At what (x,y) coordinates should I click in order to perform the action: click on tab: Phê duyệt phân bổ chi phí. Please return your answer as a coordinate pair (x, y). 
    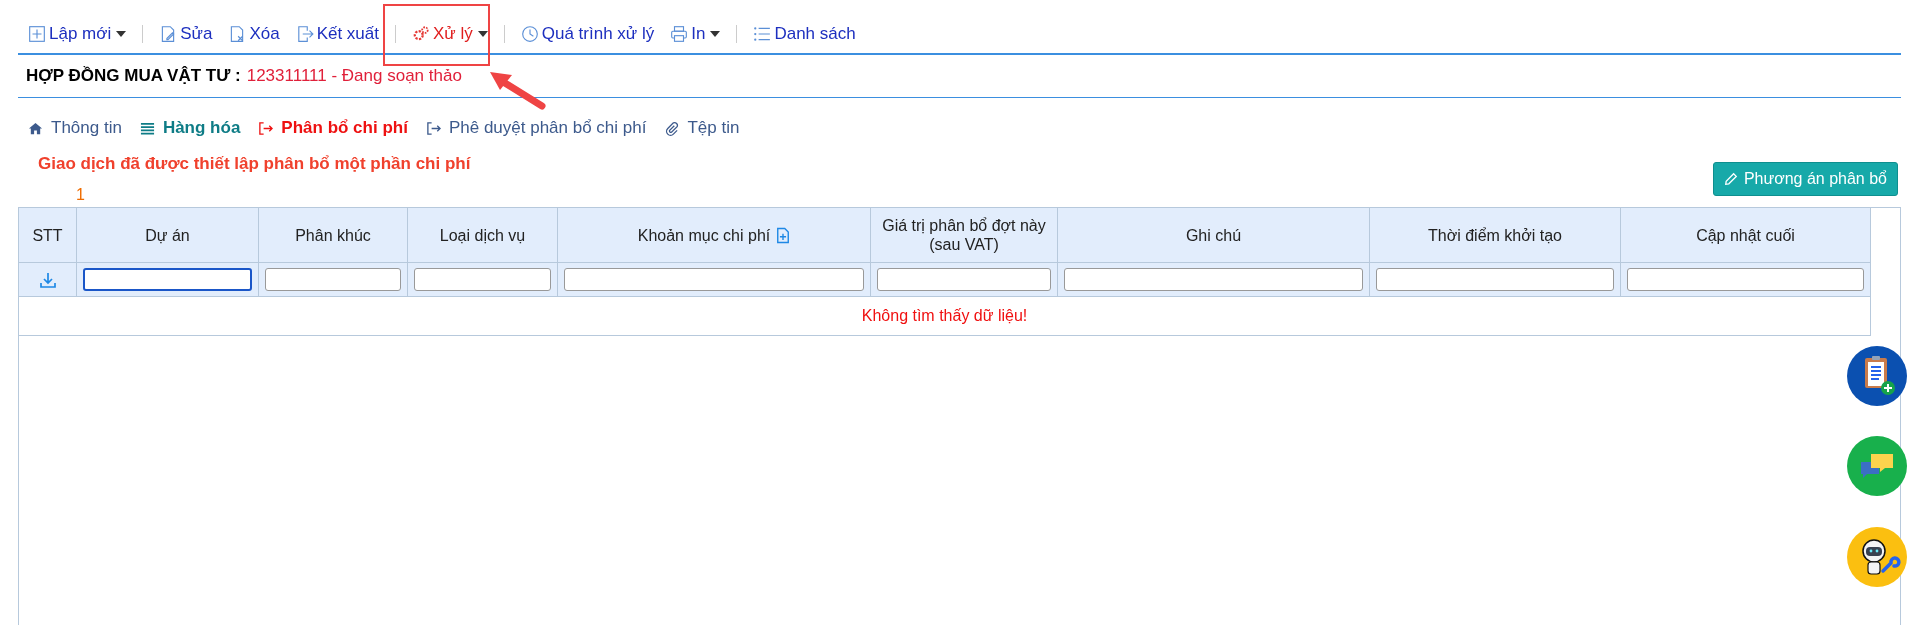
    Looking at the image, I should click on (536, 128).